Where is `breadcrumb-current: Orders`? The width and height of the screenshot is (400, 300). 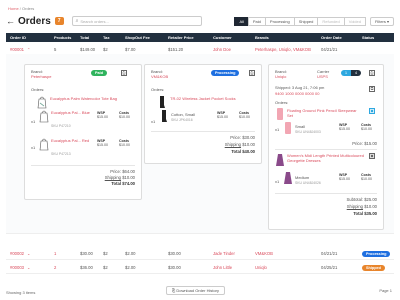
breadcrumb-current: Orders is located at coordinates (28, 8).